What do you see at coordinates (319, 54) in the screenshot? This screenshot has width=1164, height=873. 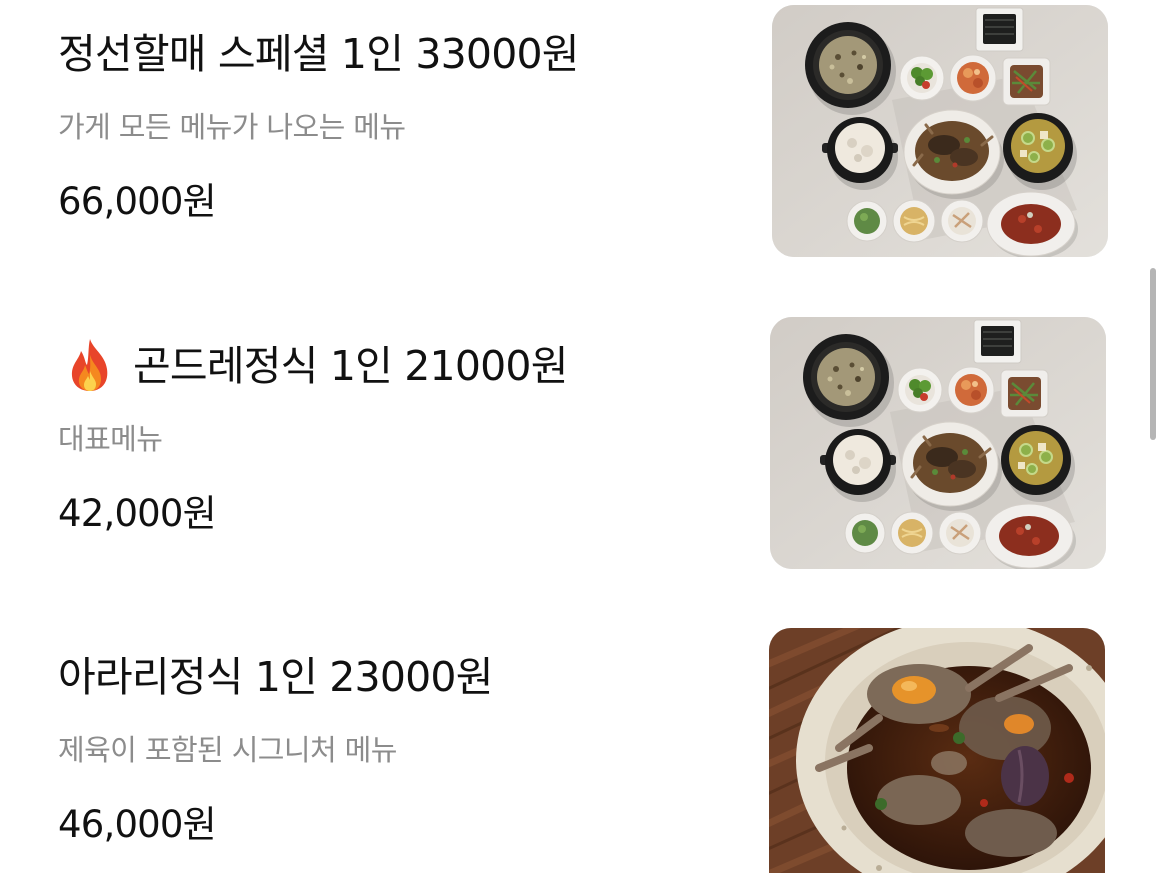 I see `menu-item-title: 정선할매 스페셜 1인 33000원` at bounding box center [319, 54].